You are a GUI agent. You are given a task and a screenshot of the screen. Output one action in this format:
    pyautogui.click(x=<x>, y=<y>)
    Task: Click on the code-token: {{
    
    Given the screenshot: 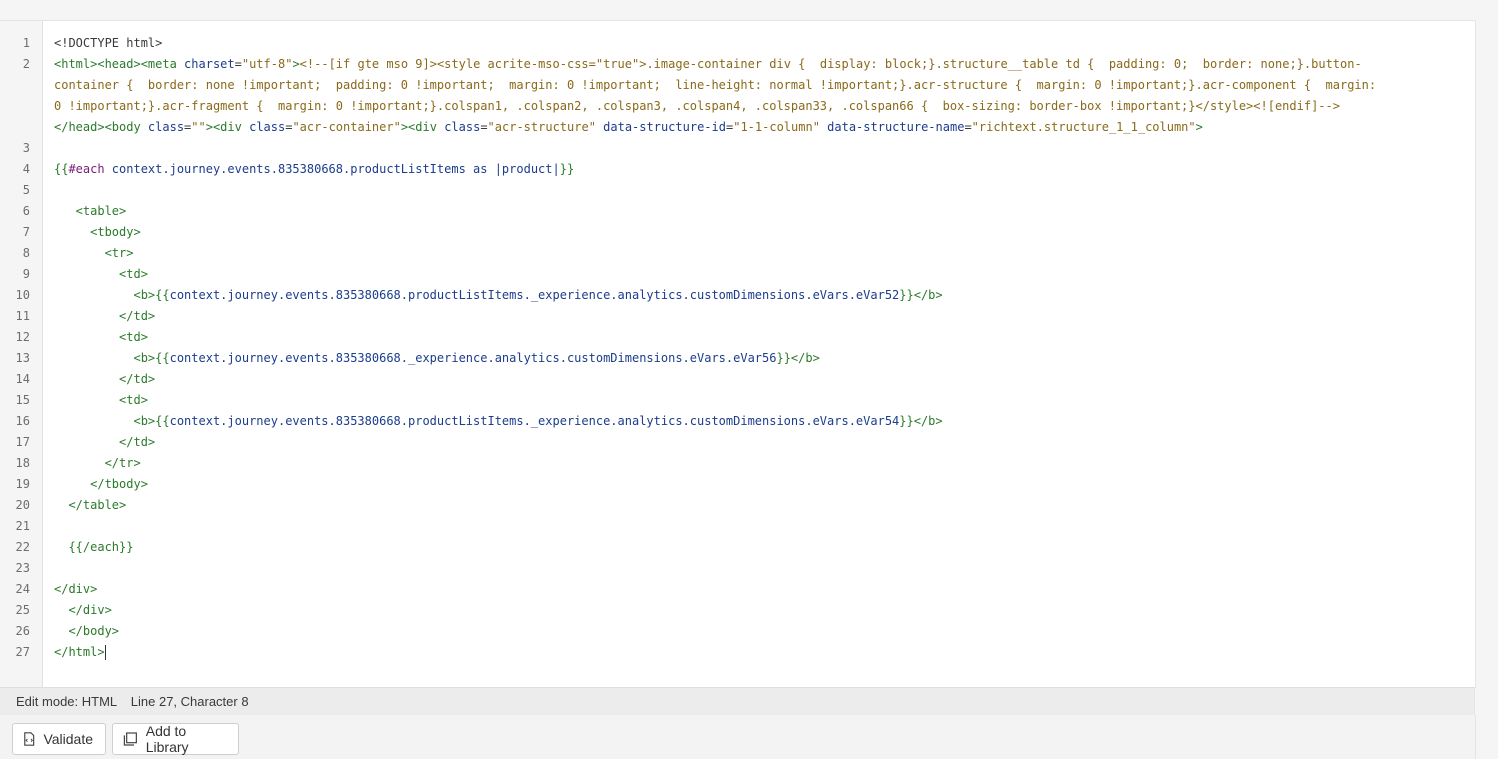 What is the action you would take?
    pyautogui.click(x=61, y=169)
    